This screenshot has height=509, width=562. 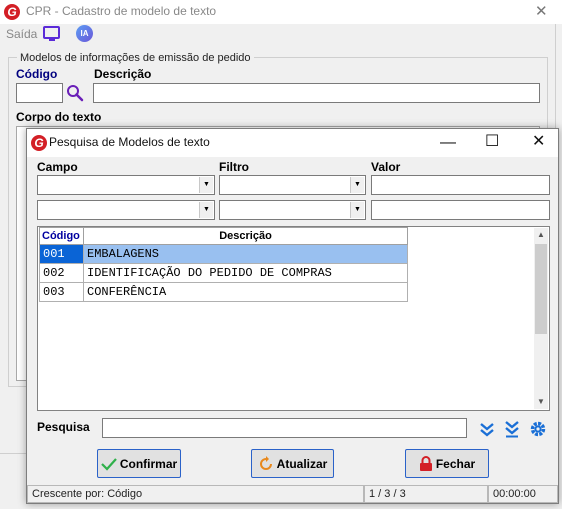 I want to click on row-descricao: EMBALAGENS, so click(x=245, y=254).